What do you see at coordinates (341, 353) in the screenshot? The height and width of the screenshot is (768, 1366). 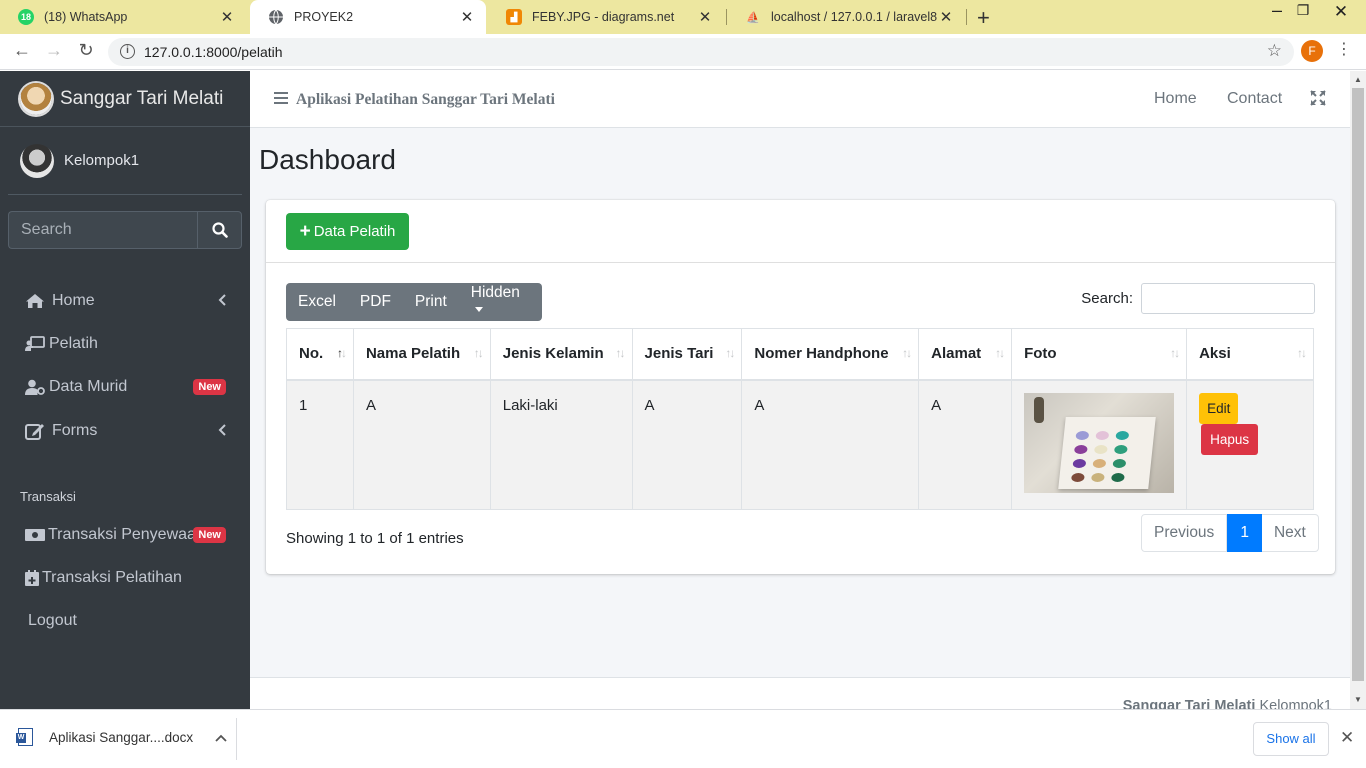 I see `sort-asc-icon: ↑↓` at bounding box center [341, 353].